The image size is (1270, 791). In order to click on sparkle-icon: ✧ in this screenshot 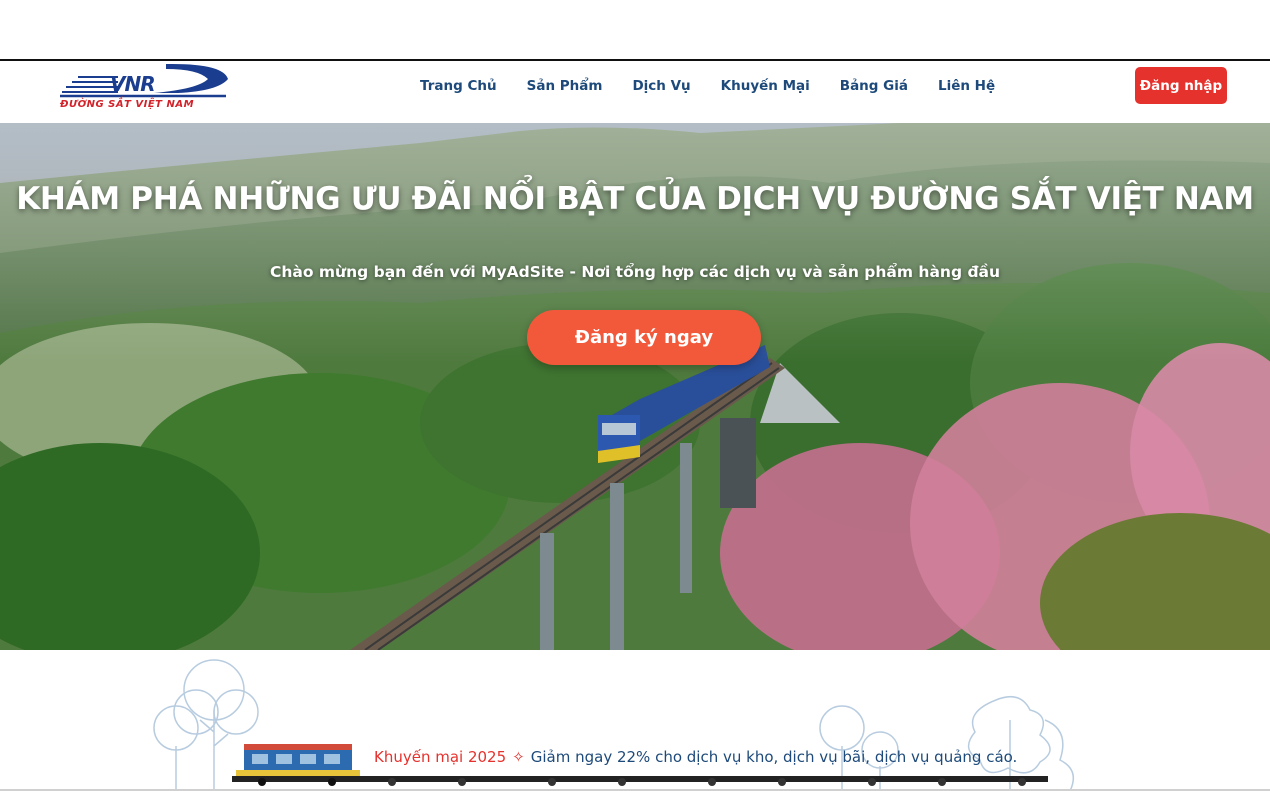, I will do `click(518, 757)`.